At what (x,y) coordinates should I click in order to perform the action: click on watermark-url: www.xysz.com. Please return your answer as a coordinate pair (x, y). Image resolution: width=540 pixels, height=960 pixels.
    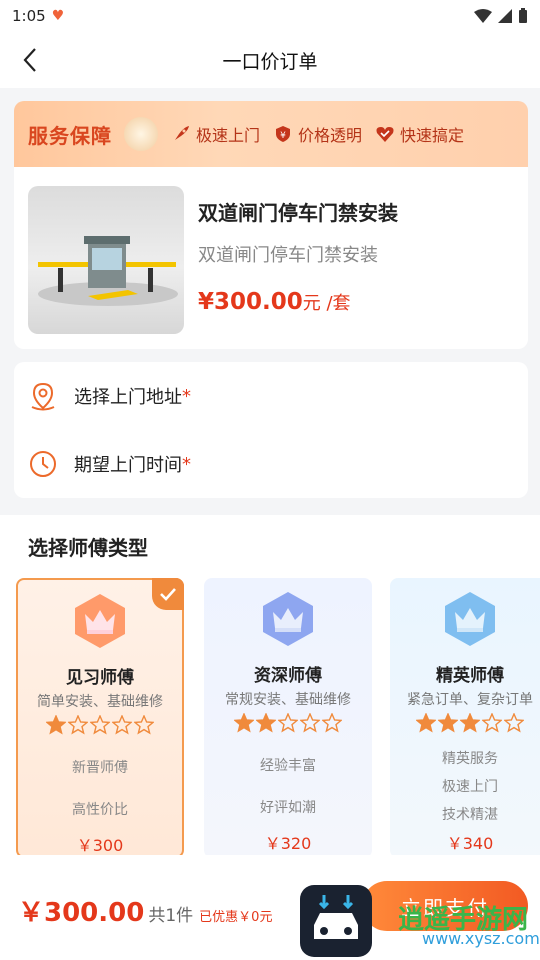
    Looking at the image, I should click on (481, 938).